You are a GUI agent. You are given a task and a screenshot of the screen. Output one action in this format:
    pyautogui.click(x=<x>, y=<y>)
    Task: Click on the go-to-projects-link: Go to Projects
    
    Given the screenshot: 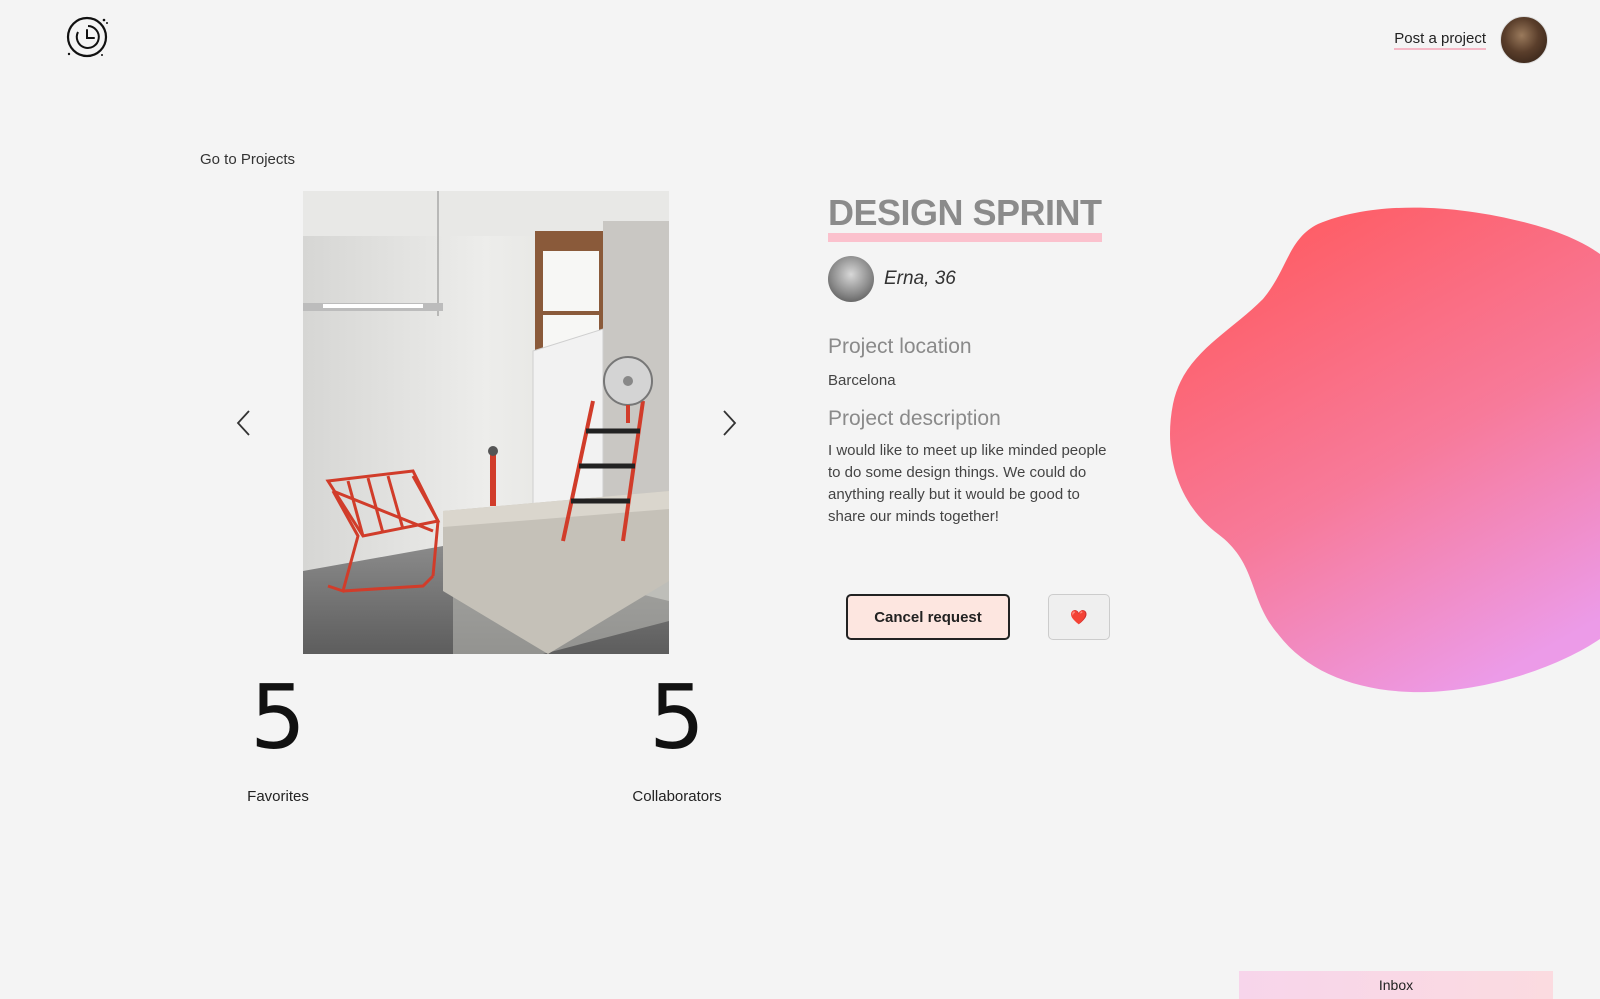 What is the action you would take?
    pyautogui.click(x=247, y=159)
    